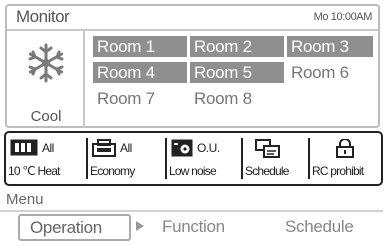  I want to click on economy-value: All, so click(126, 148).